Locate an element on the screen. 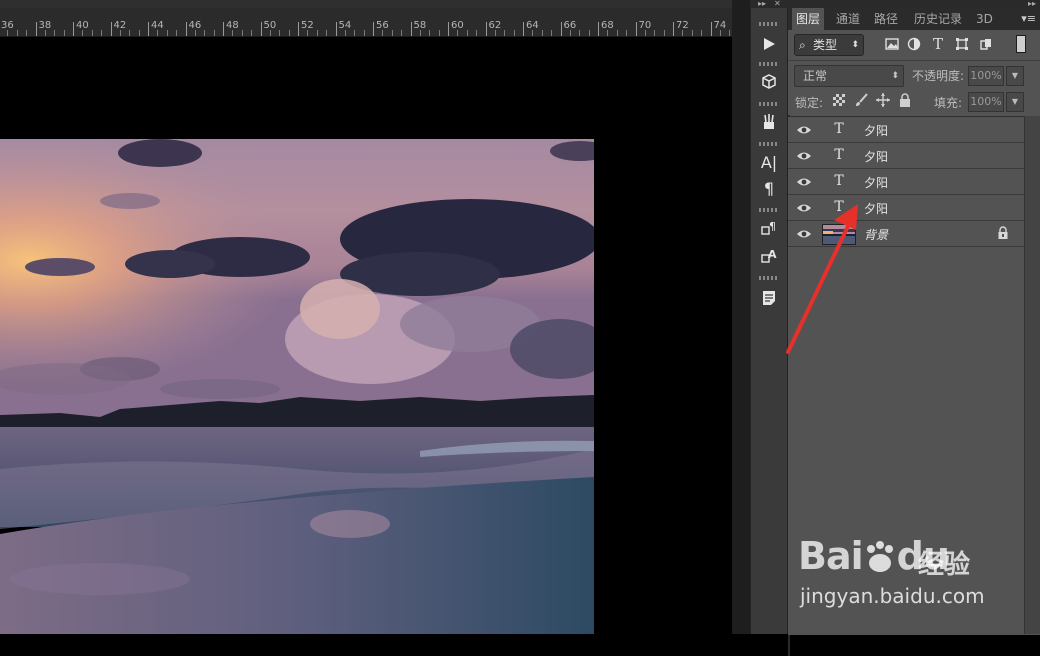 Image resolution: width=1040 pixels, height=656 pixels. collapse-dock-icon: ▸▸ is located at coordinates (762, 4).